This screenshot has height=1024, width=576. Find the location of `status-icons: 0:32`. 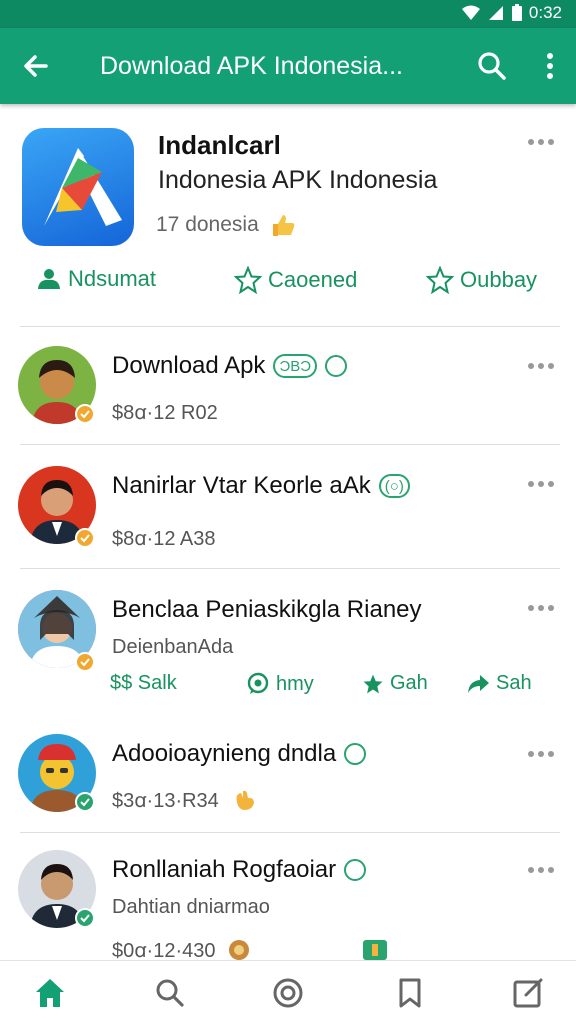

status-icons: 0:32 is located at coordinates (511, 13).